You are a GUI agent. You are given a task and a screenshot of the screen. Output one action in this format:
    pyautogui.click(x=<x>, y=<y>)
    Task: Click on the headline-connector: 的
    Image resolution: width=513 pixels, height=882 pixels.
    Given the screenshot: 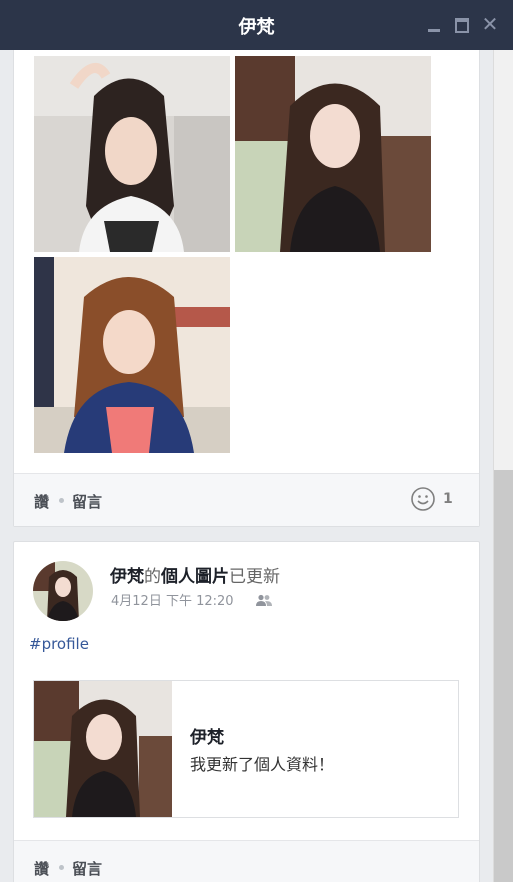 What is the action you would take?
    pyautogui.click(x=152, y=577)
    